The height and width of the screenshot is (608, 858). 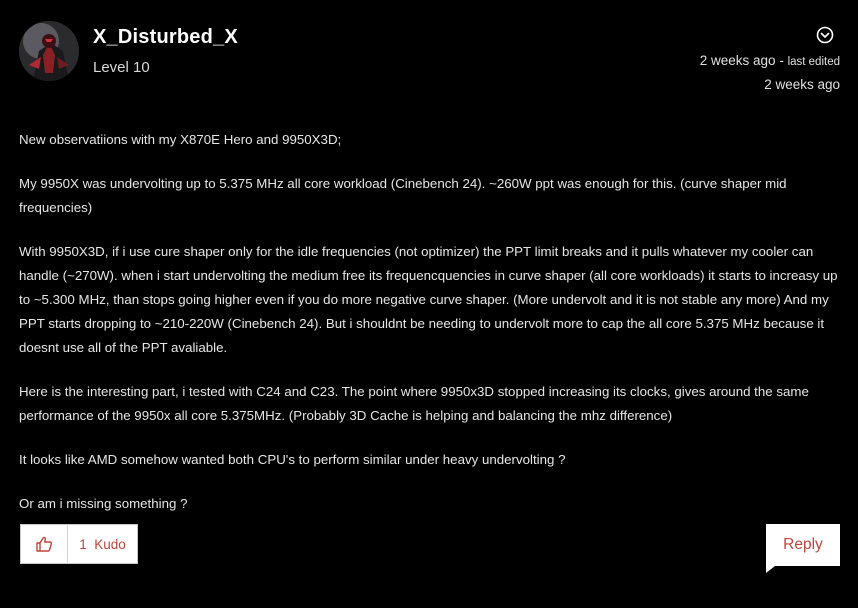 I want to click on give-kudo-button, so click(x=44, y=544).